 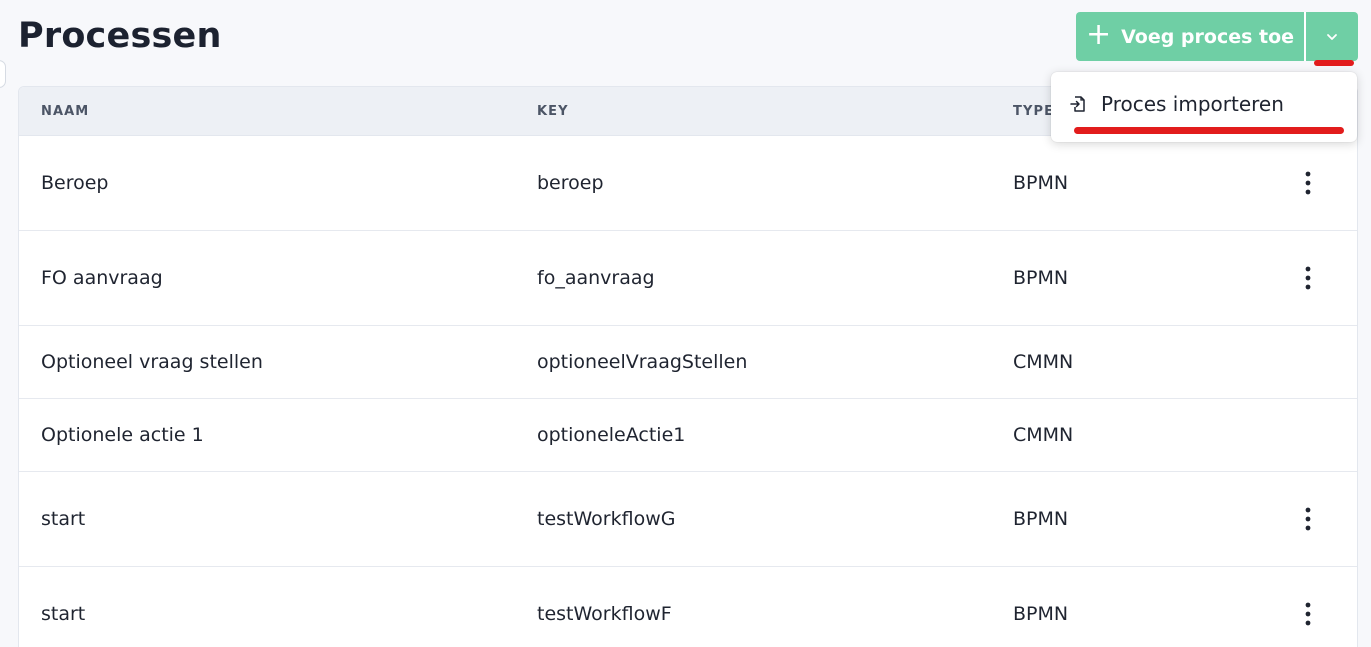 What do you see at coordinates (152, 362) in the screenshot?
I see `cell-name: Optioneel vraag stellen` at bounding box center [152, 362].